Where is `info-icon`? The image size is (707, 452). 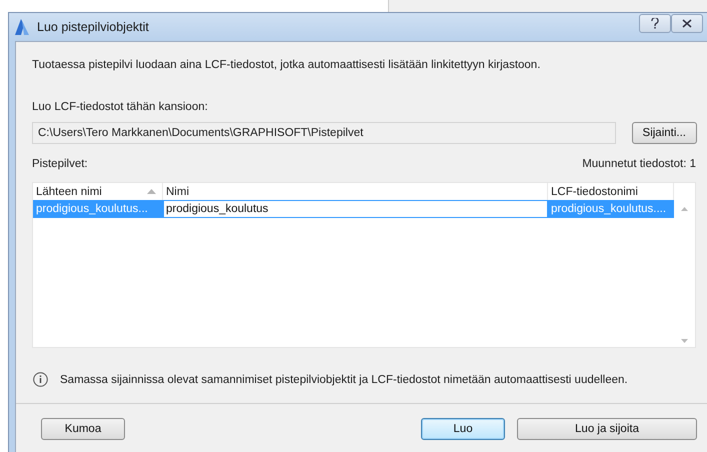
info-icon is located at coordinates (40, 379).